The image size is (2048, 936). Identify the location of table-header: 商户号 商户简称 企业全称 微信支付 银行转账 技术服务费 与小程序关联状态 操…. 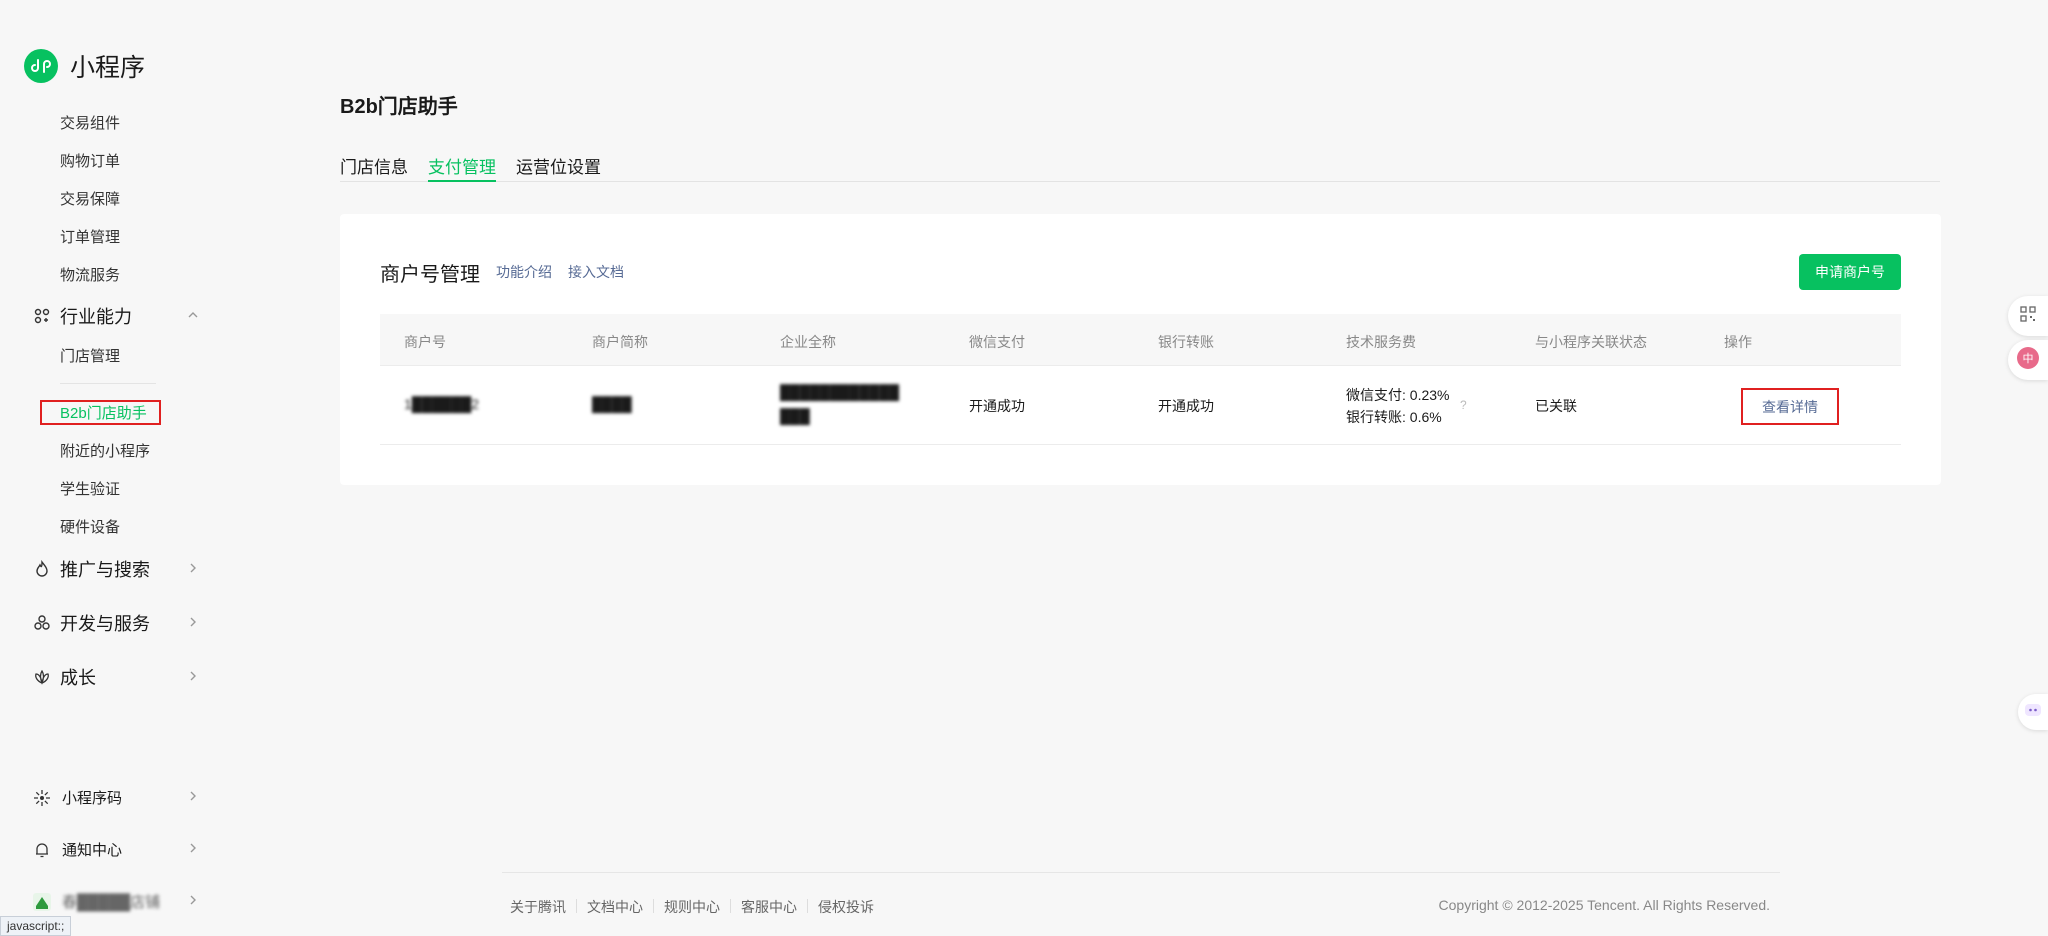
(1140, 340).